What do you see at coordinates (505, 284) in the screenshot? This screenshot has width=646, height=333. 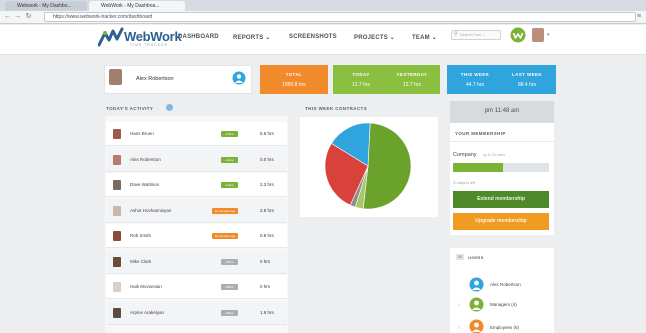 I see `users-item: Alex Robertson` at bounding box center [505, 284].